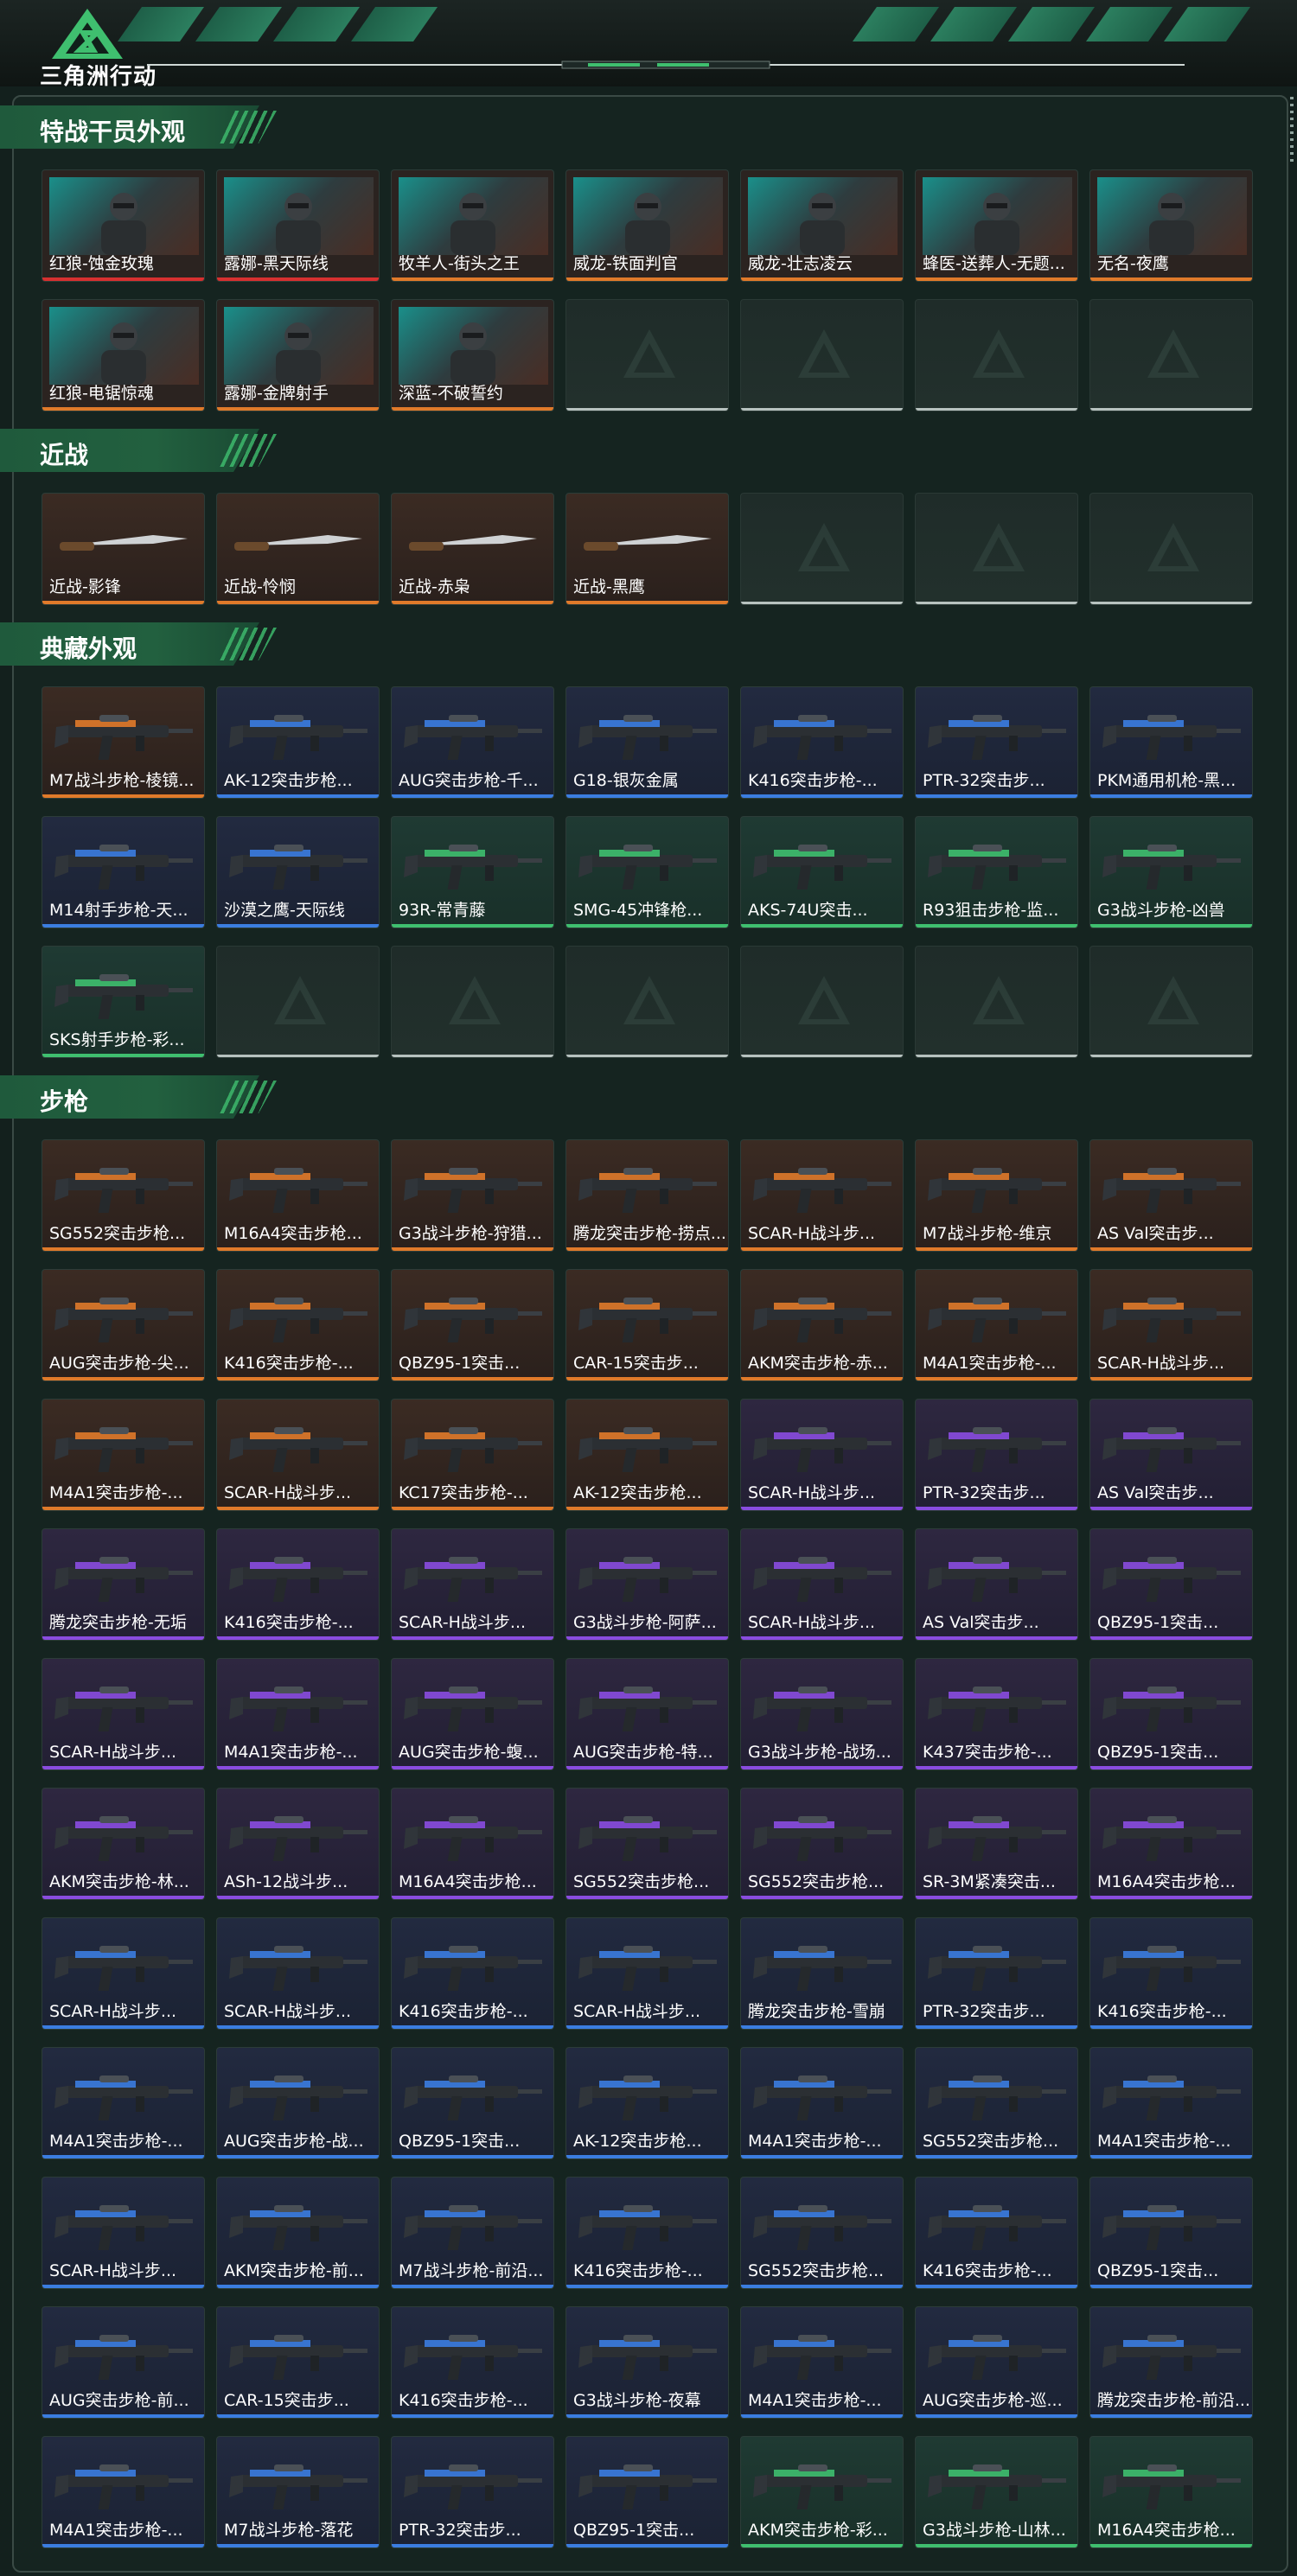  I want to click on skin-card: G3战斗步枪-凶兽, so click(1171, 872).